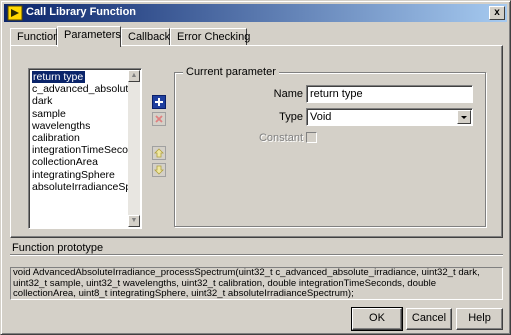  What do you see at coordinates (479, 319) in the screenshot?
I see `help-button: Help` at bounding box center [479, 319].